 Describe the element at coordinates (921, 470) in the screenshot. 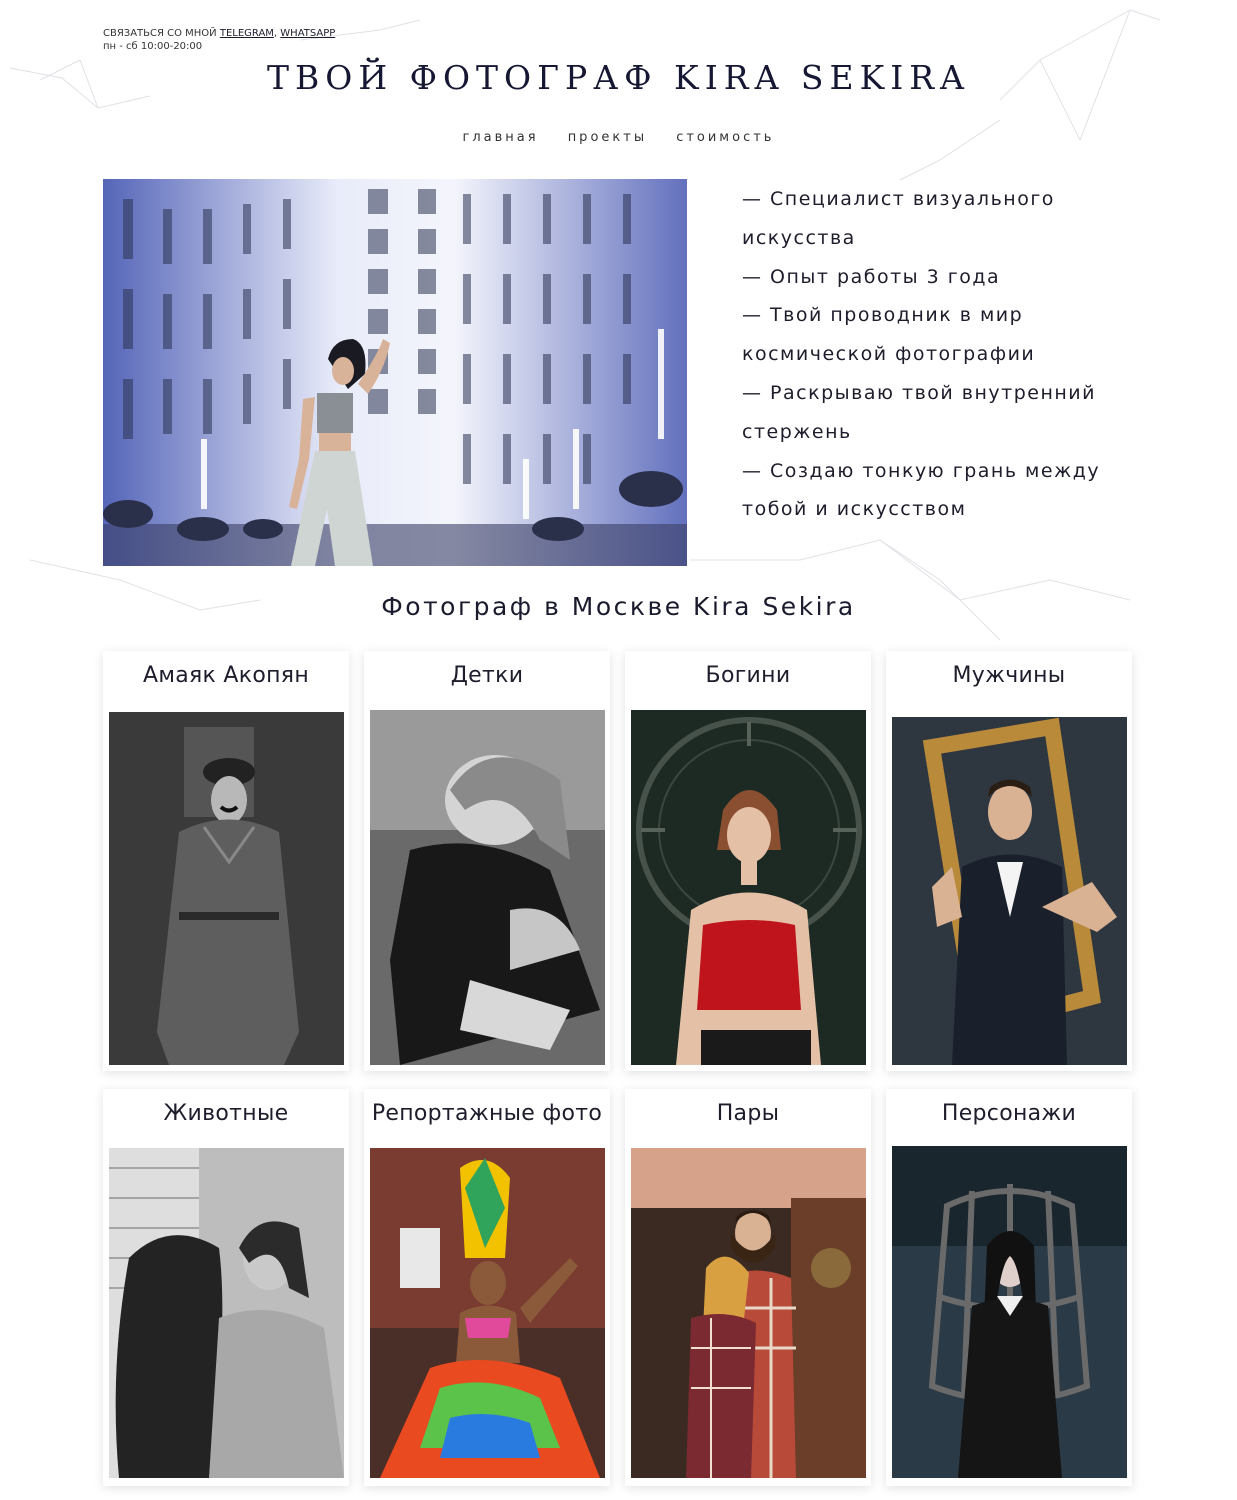

I see `about-line: — Создаю тонкую грань между` at that location.